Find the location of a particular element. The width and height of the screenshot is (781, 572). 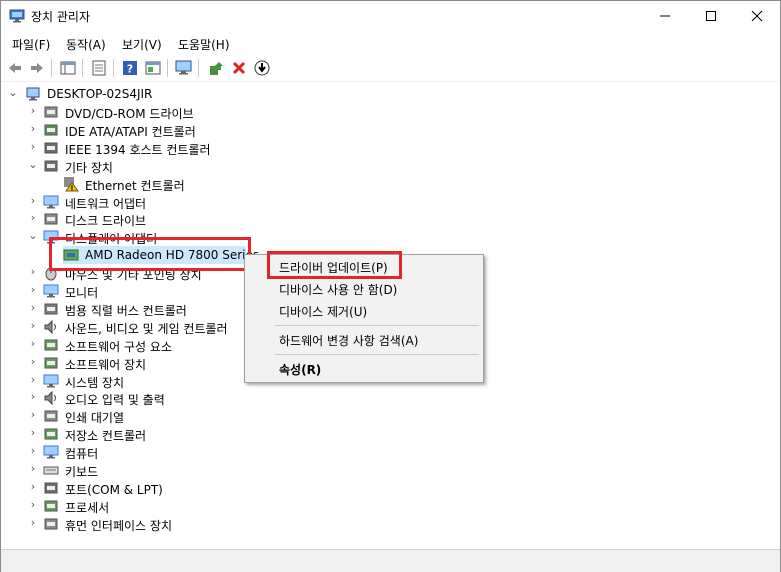

console-tree-icon is located at coordinates (68, 68).